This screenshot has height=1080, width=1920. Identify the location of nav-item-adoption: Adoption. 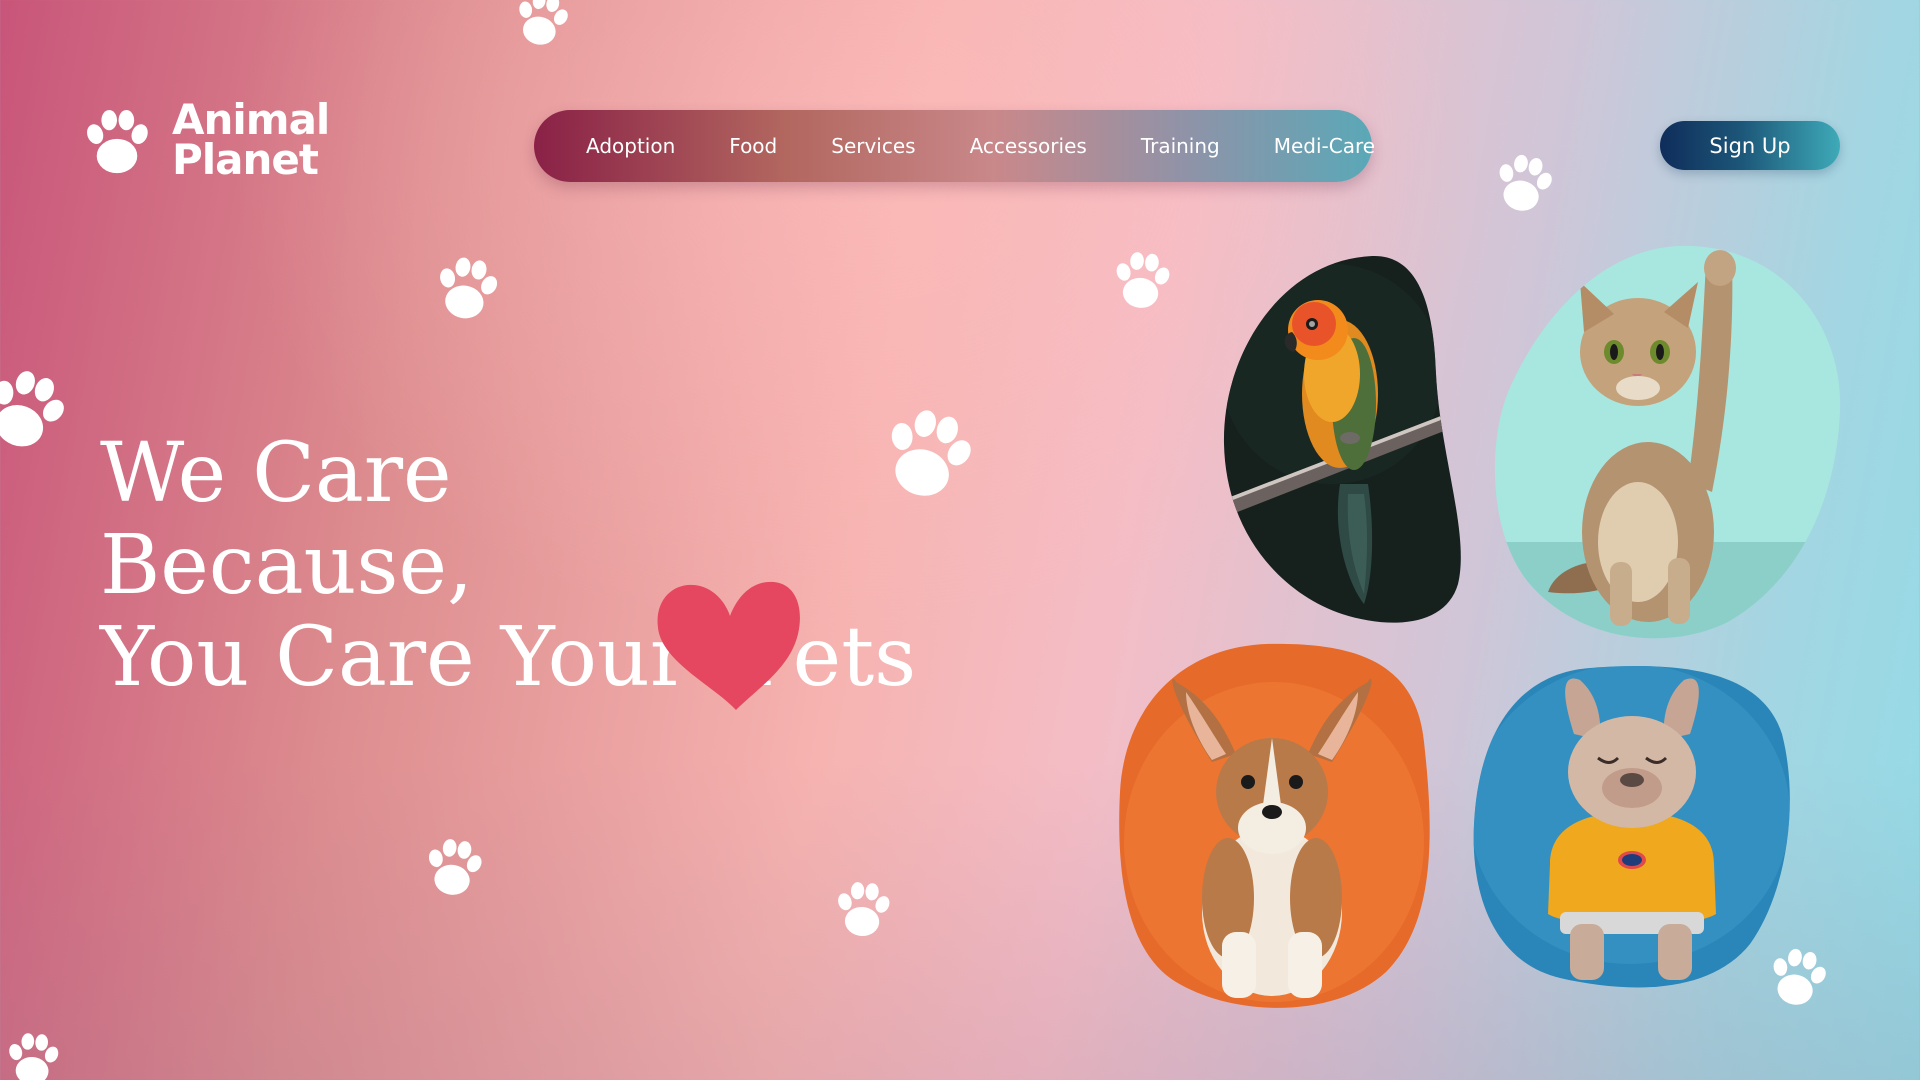
(630, 146).